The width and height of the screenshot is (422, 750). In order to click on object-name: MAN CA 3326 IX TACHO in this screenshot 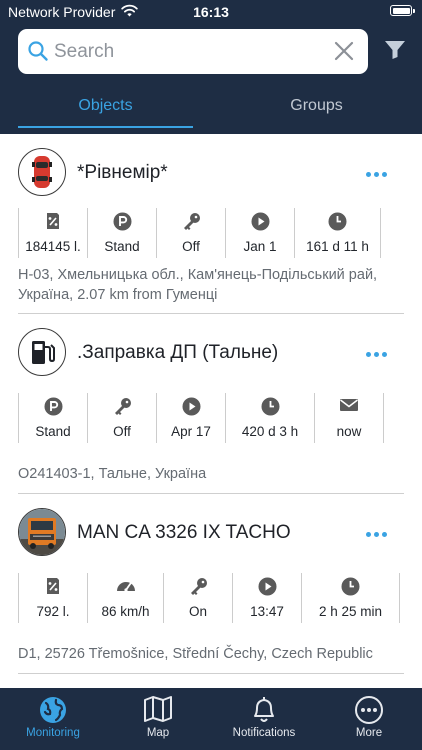, I will do `click(184, 533)`.